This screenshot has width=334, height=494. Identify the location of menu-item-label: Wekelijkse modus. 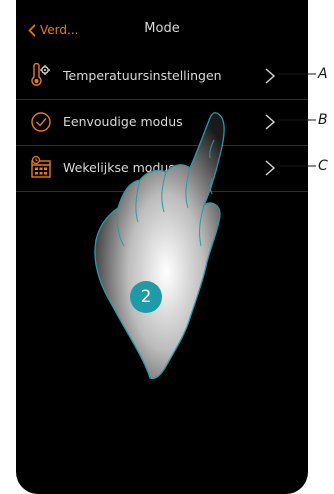
(119, 167).